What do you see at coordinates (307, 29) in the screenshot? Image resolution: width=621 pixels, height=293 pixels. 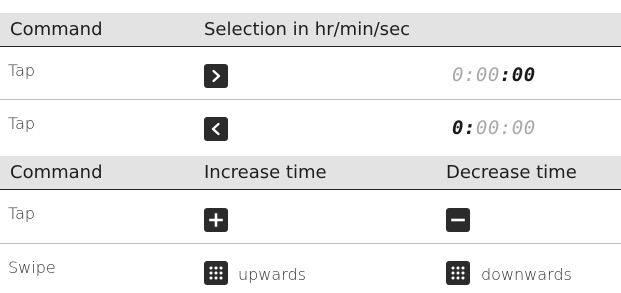 I see `header-selection: Selection in hr/min/sec` at bounding box center [307, 29].